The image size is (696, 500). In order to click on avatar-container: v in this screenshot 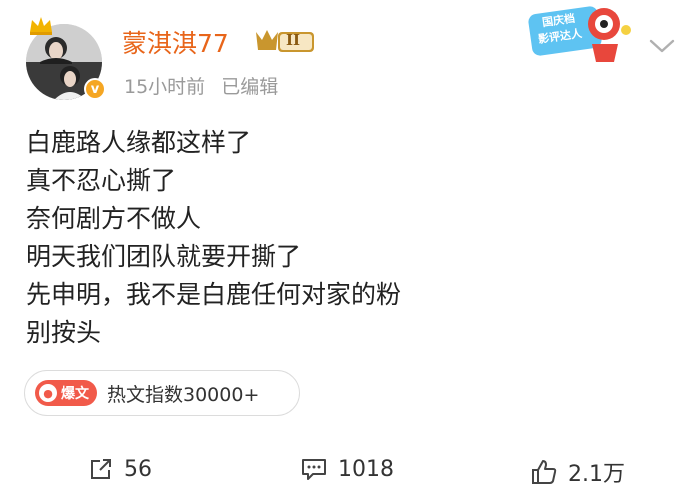, I will do `click(67, 58)`.